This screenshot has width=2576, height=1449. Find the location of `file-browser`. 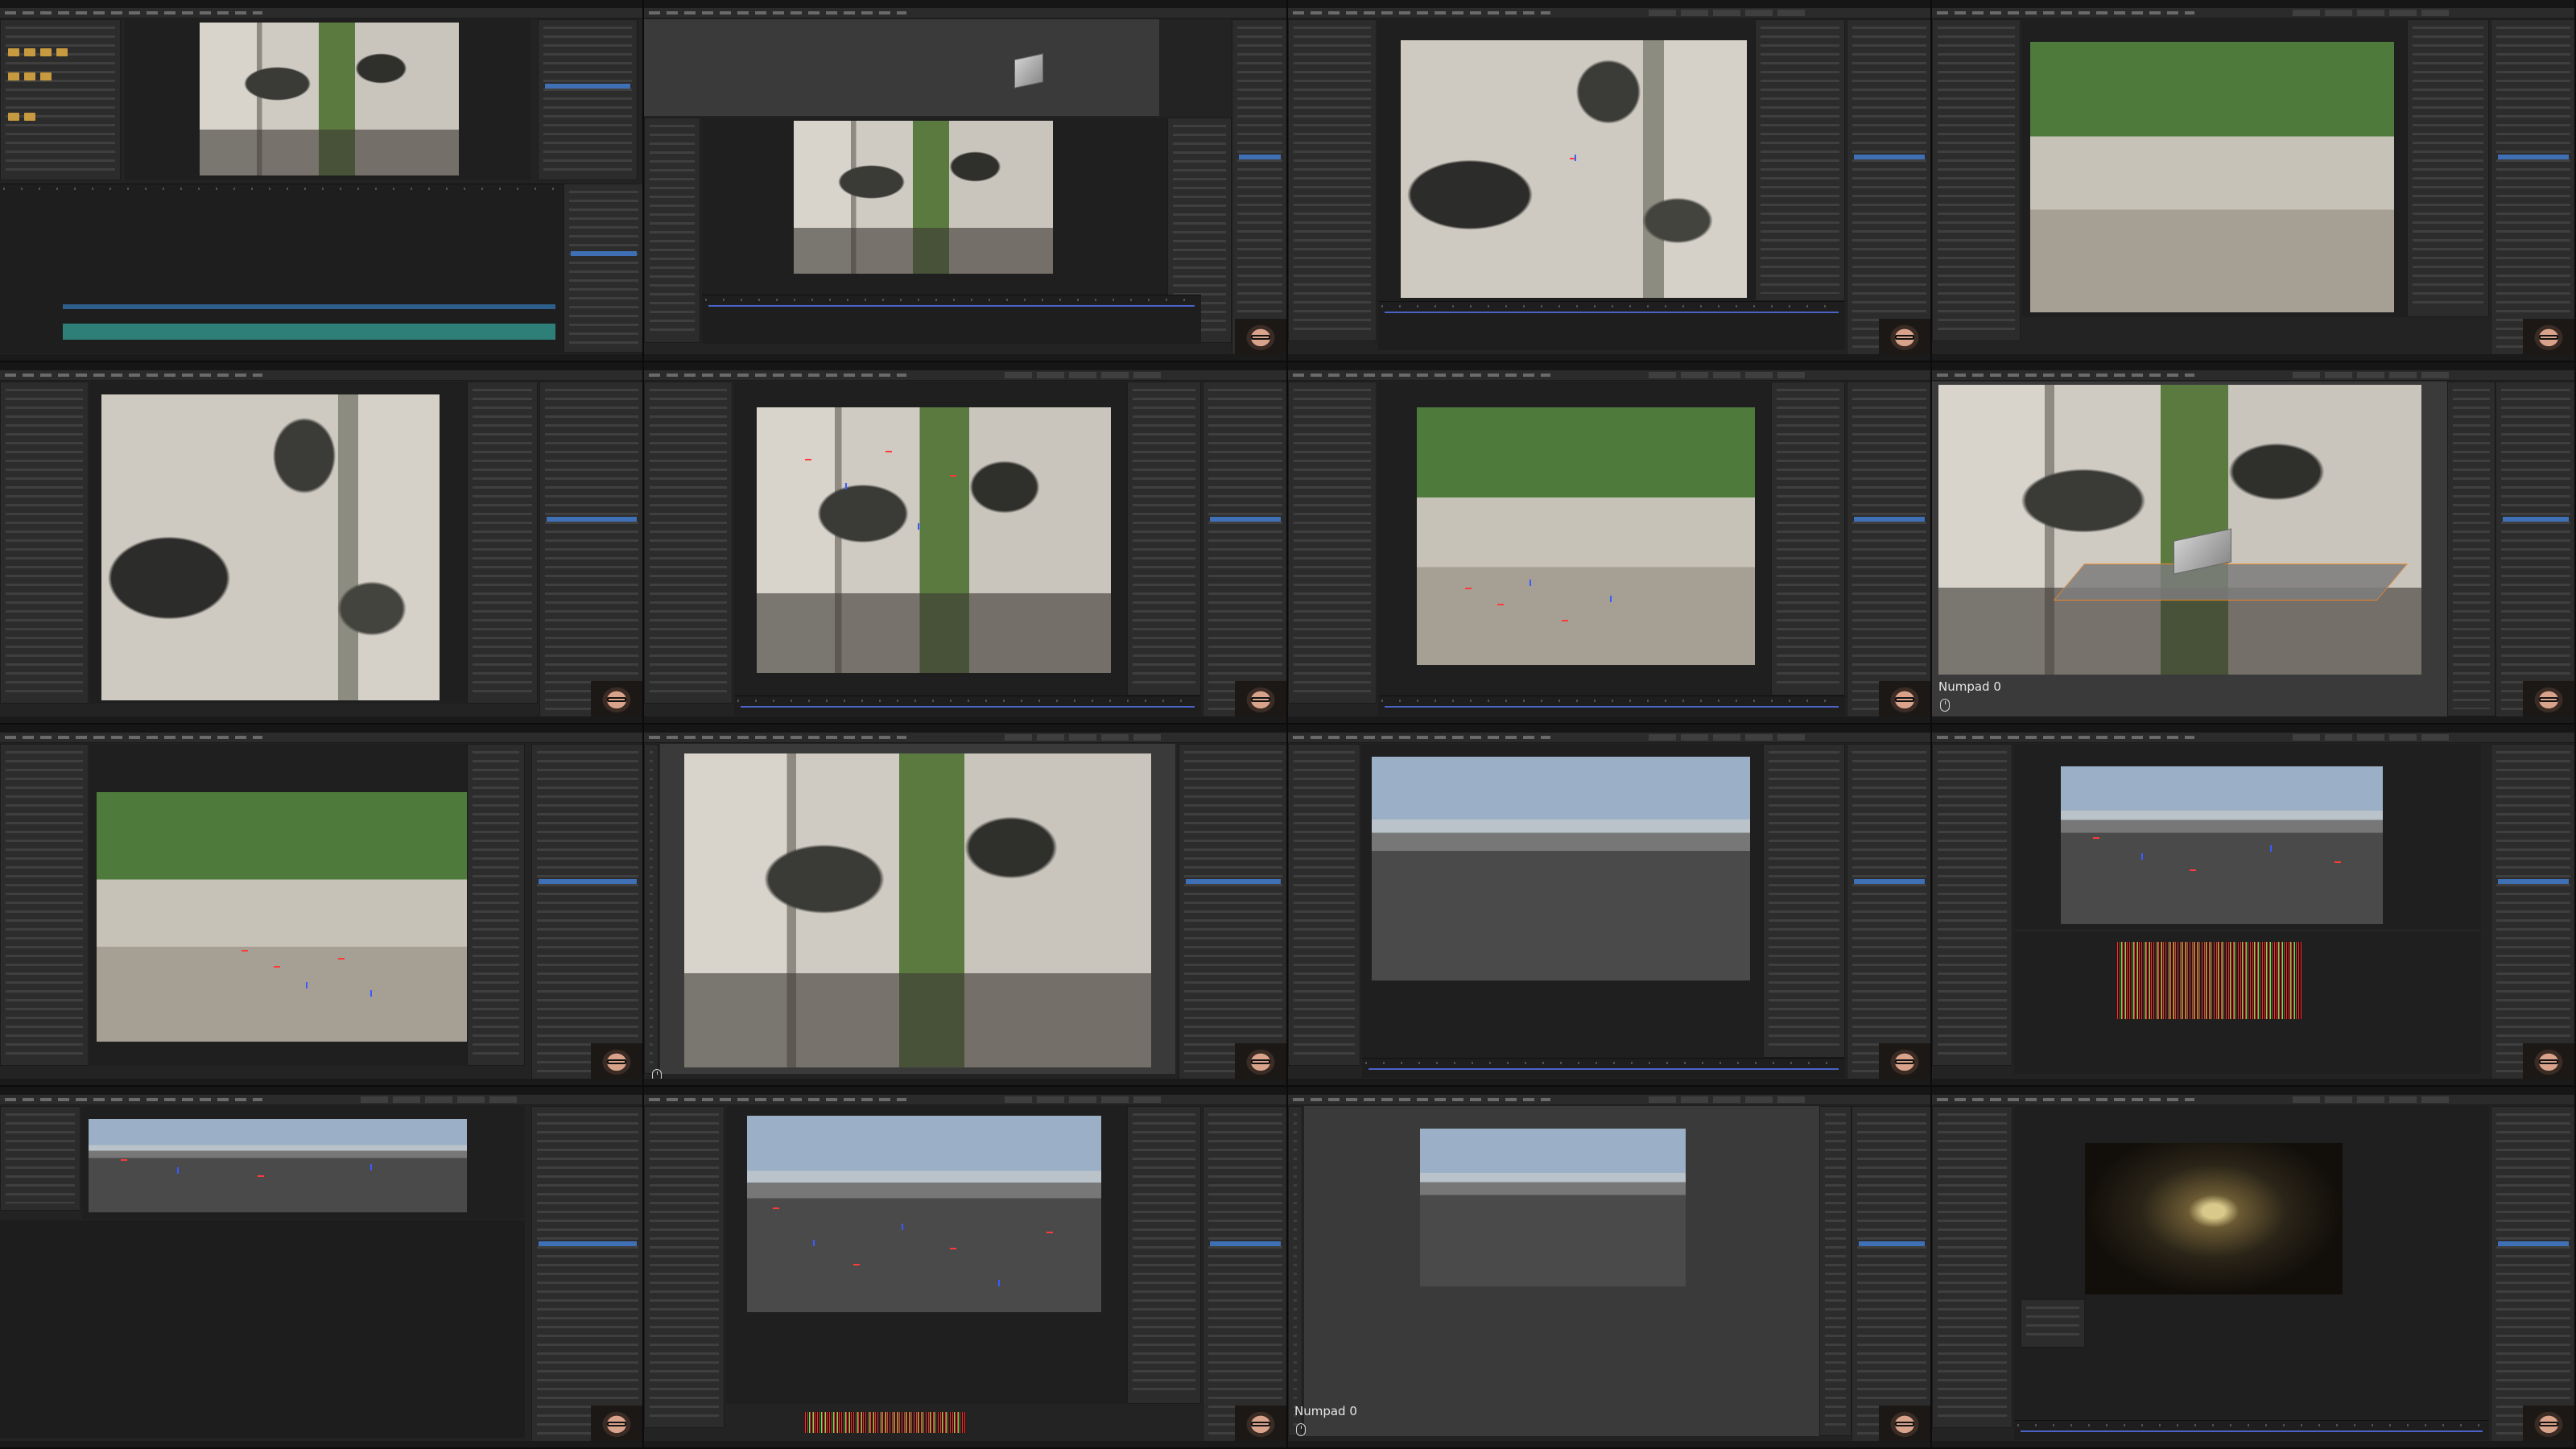

file-browser is located at coordinates (60, 99).